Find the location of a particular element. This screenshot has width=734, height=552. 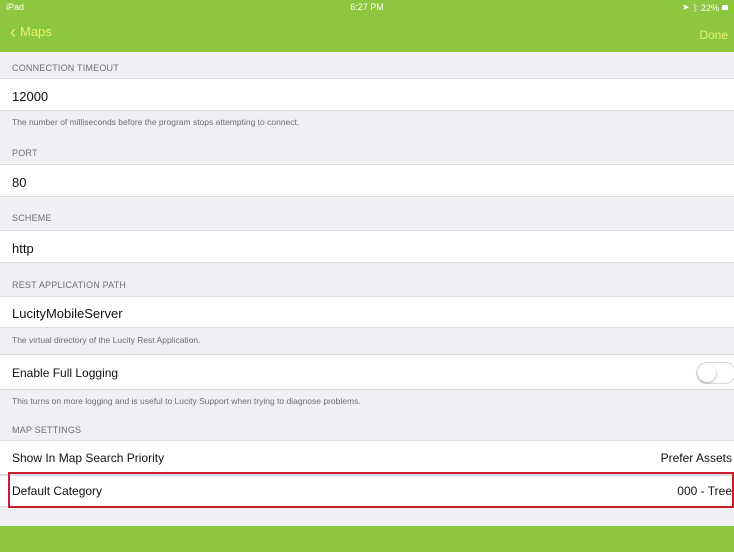

scheme-cell: http is located at coordinates (367, 246).